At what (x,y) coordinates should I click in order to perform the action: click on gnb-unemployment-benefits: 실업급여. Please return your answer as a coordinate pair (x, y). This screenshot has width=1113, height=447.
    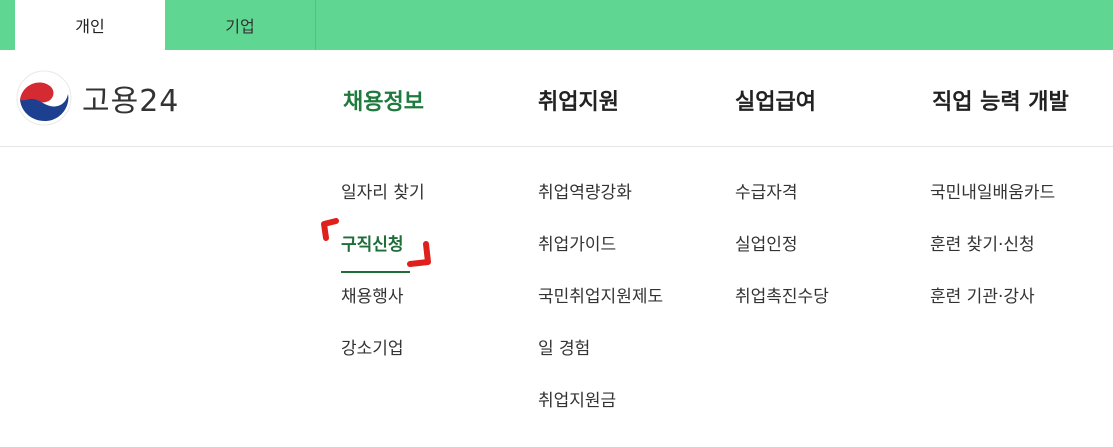
    Looking at the image, I should click on (775, 100).